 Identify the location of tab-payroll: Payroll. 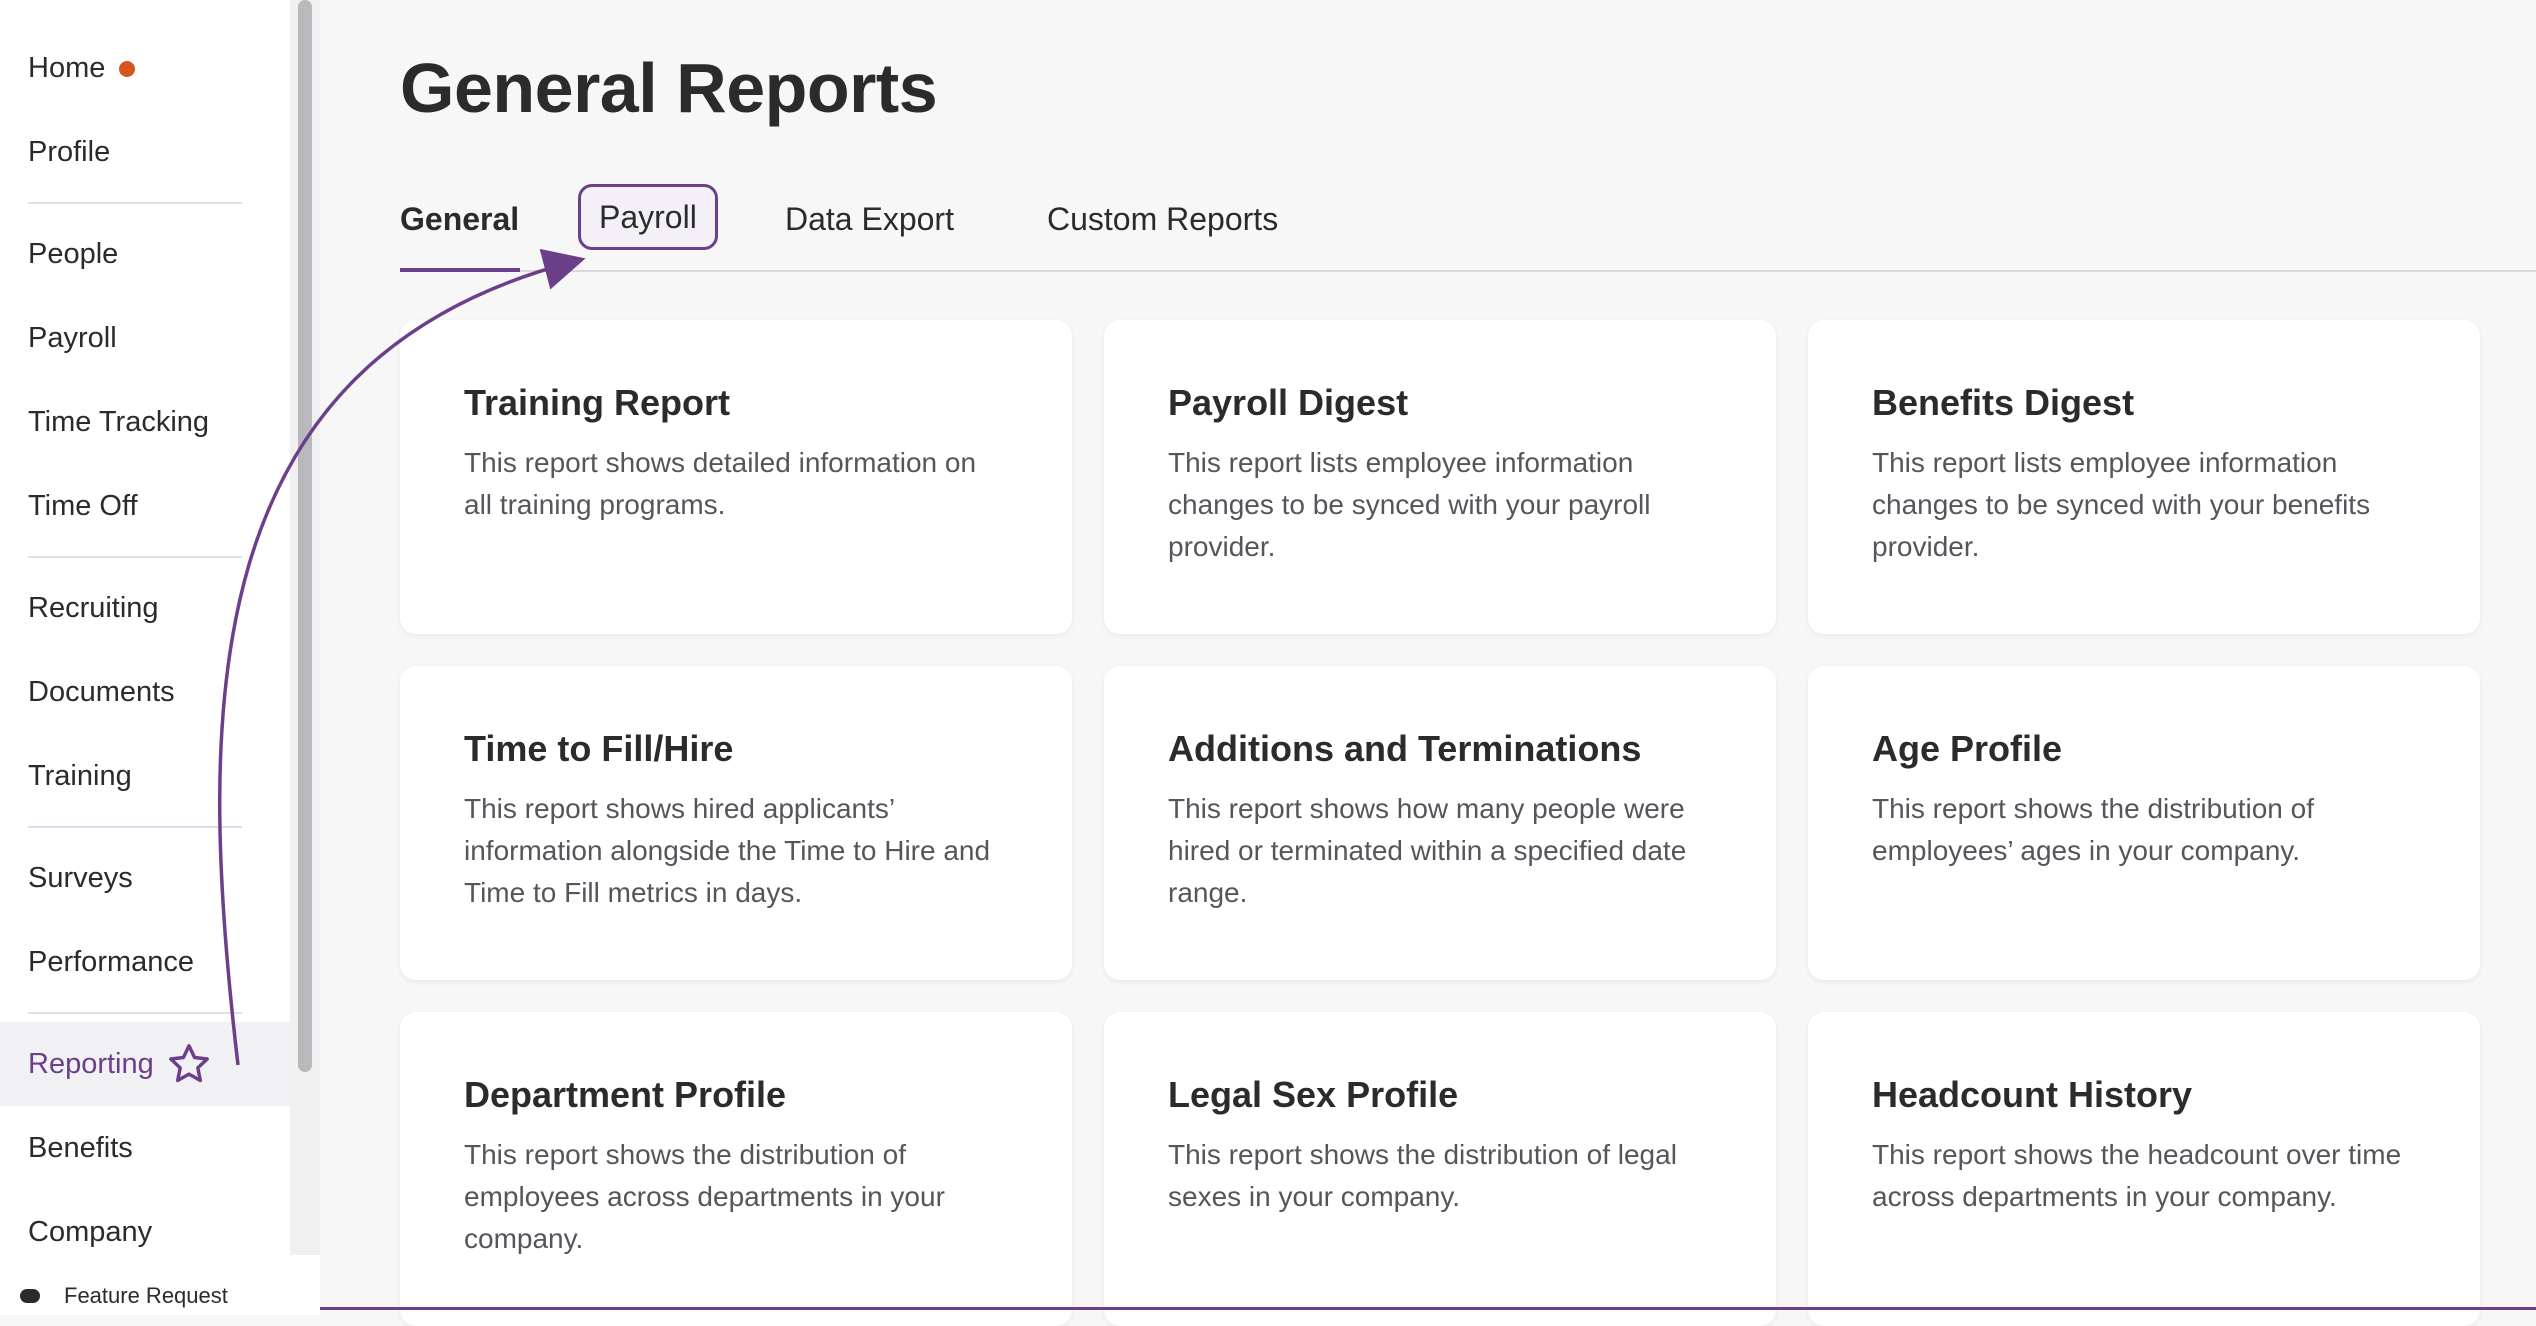
(648, 217).